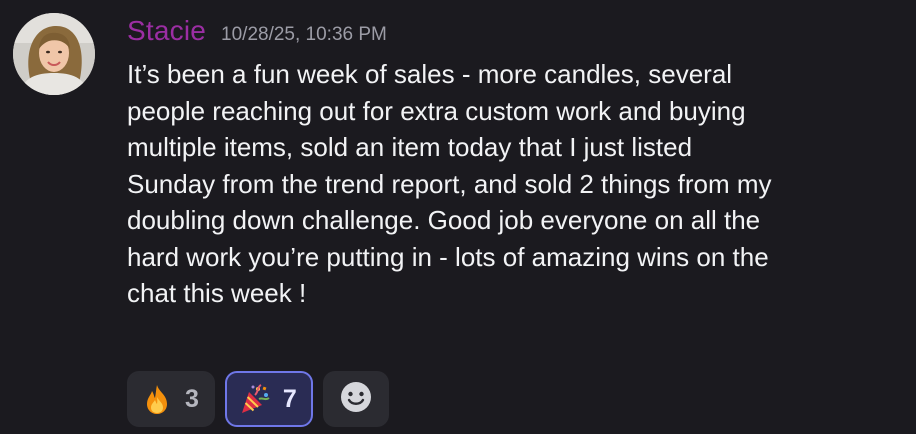 The height and width of the screenshot is (434, 916). I want to click on reaction-party-popper: 7, so click(268, 399).